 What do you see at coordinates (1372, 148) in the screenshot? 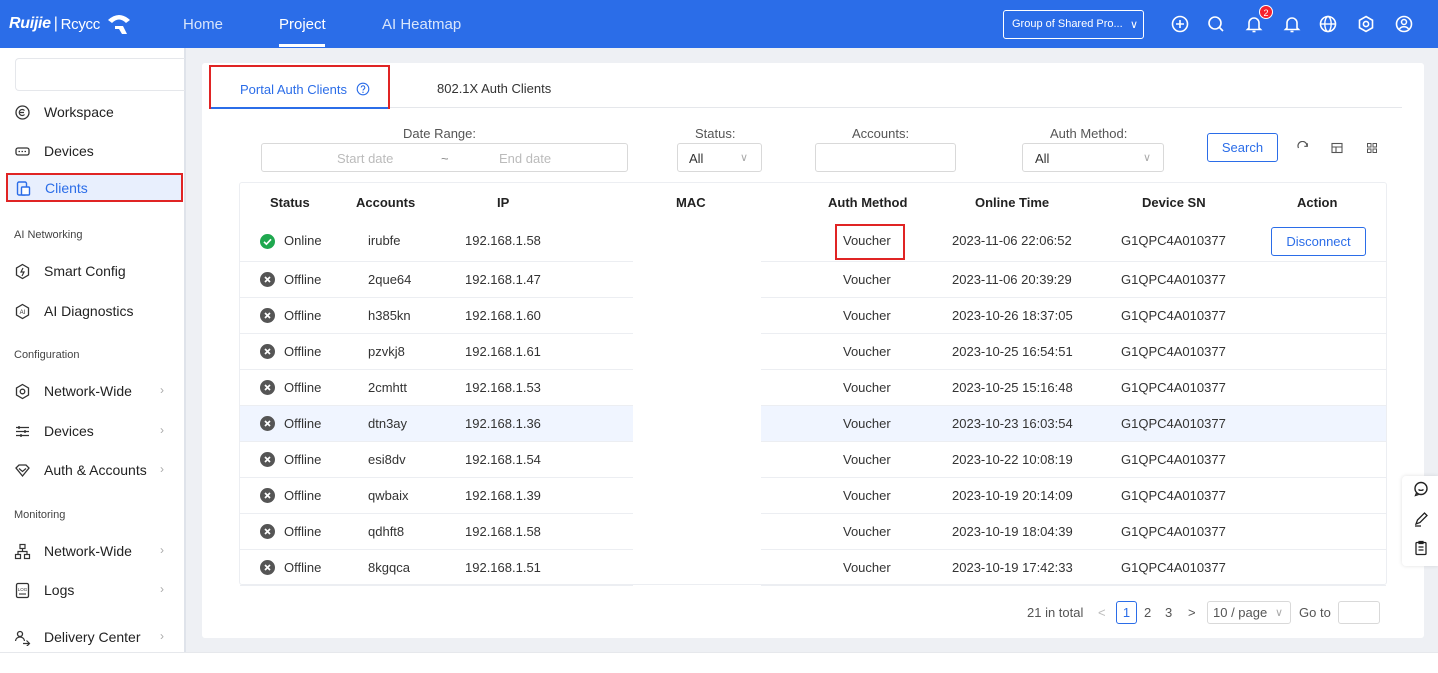
I see `column-settings-icon` at bounding box center [1372, 148].